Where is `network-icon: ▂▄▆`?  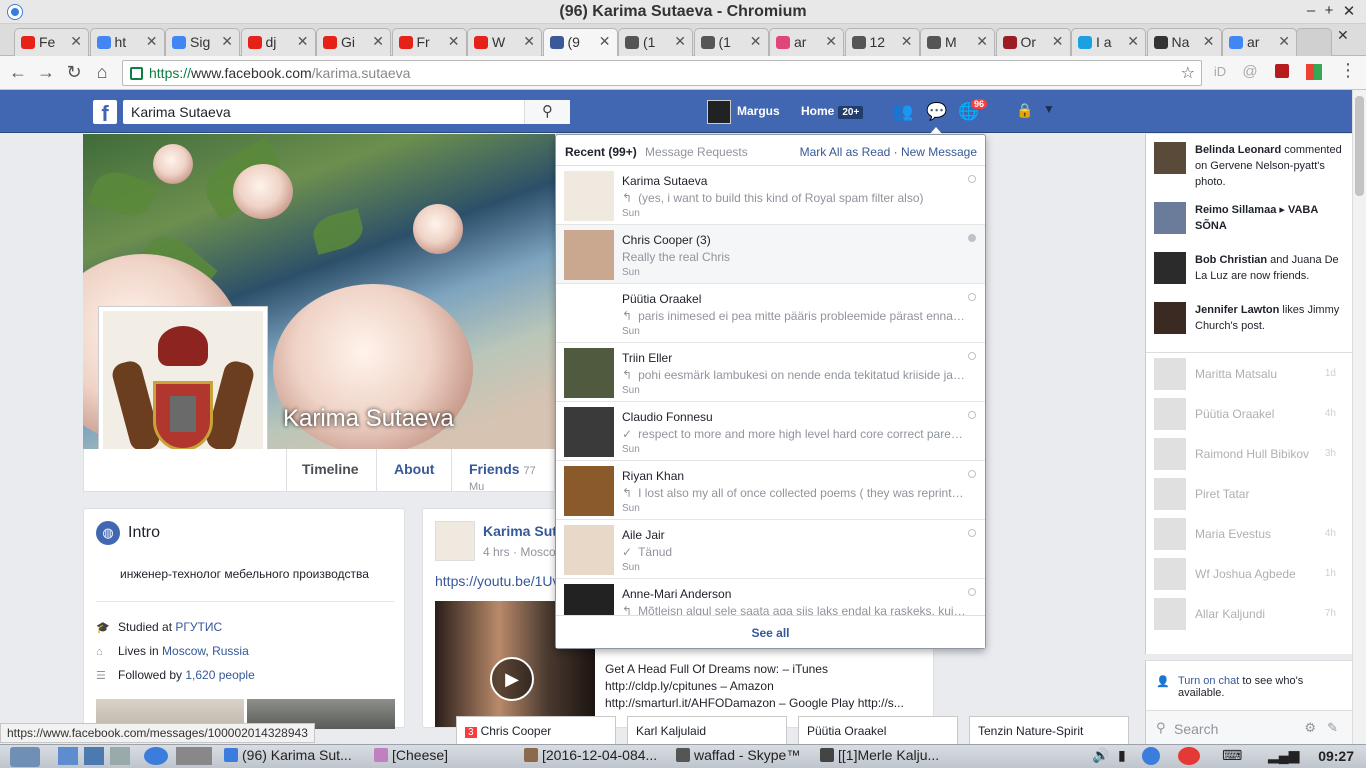 network-icon: ▂▄▆ is located at coordinates (1283, 757).